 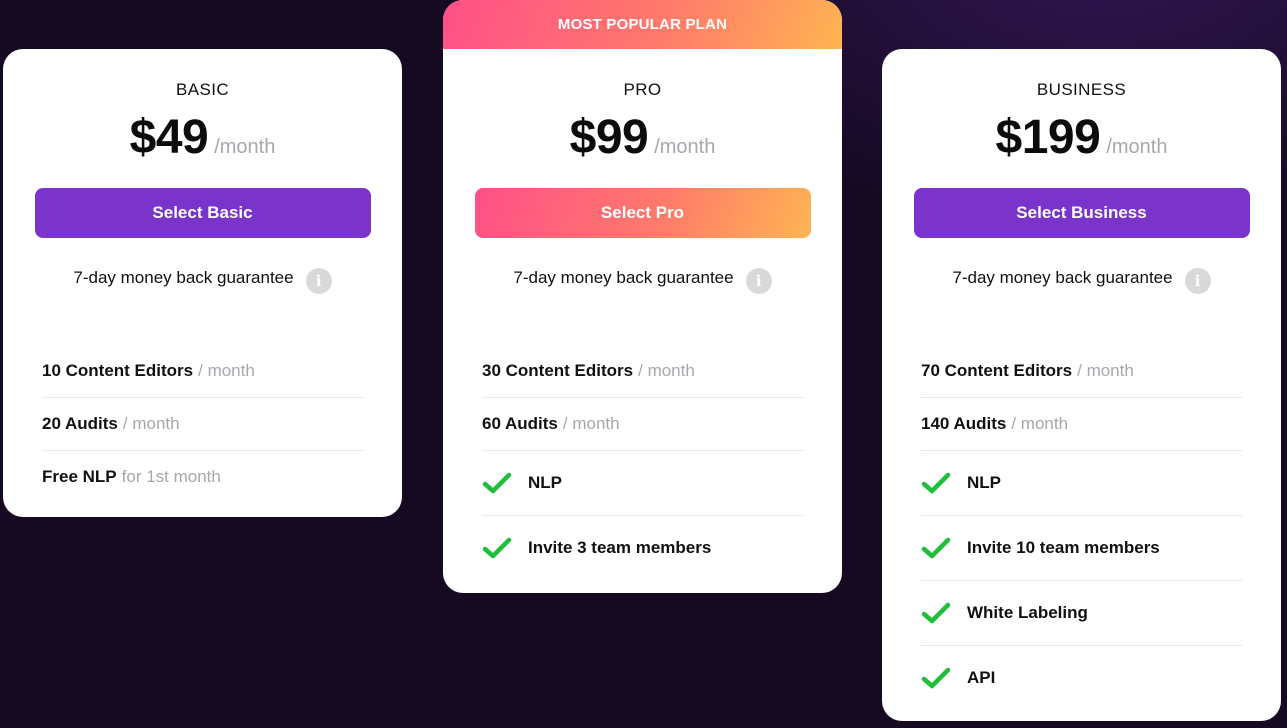 What do you see at coordinates (1027, 612) in the screenshot?
I see `feature-label: White Labeling` at bounding box center [1027, 612].